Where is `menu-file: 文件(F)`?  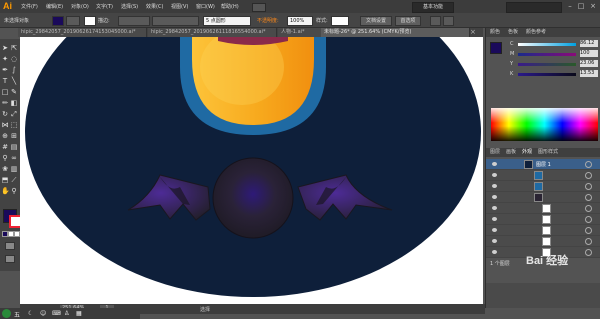
menu-file: 文件(F) is located at coordinates (29, 6).